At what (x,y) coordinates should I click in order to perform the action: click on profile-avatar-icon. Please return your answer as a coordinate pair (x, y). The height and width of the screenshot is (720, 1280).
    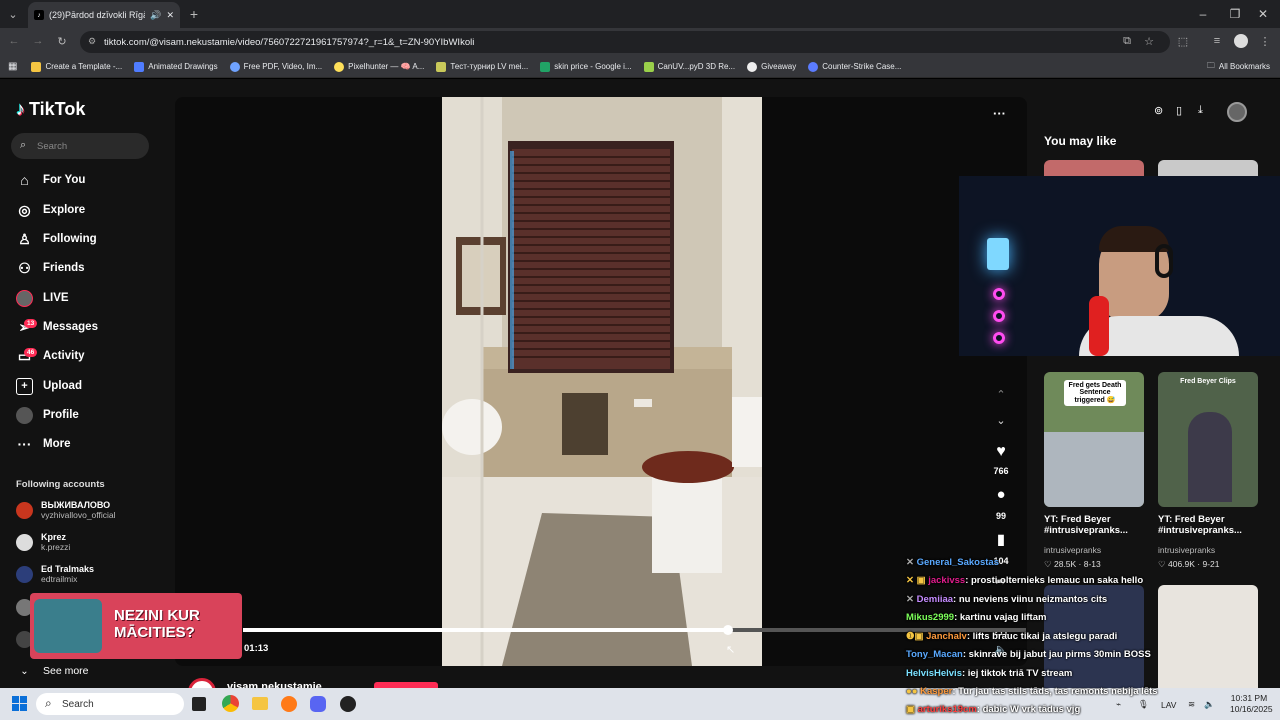
    Looking at the image, I should click on (1241, 41).